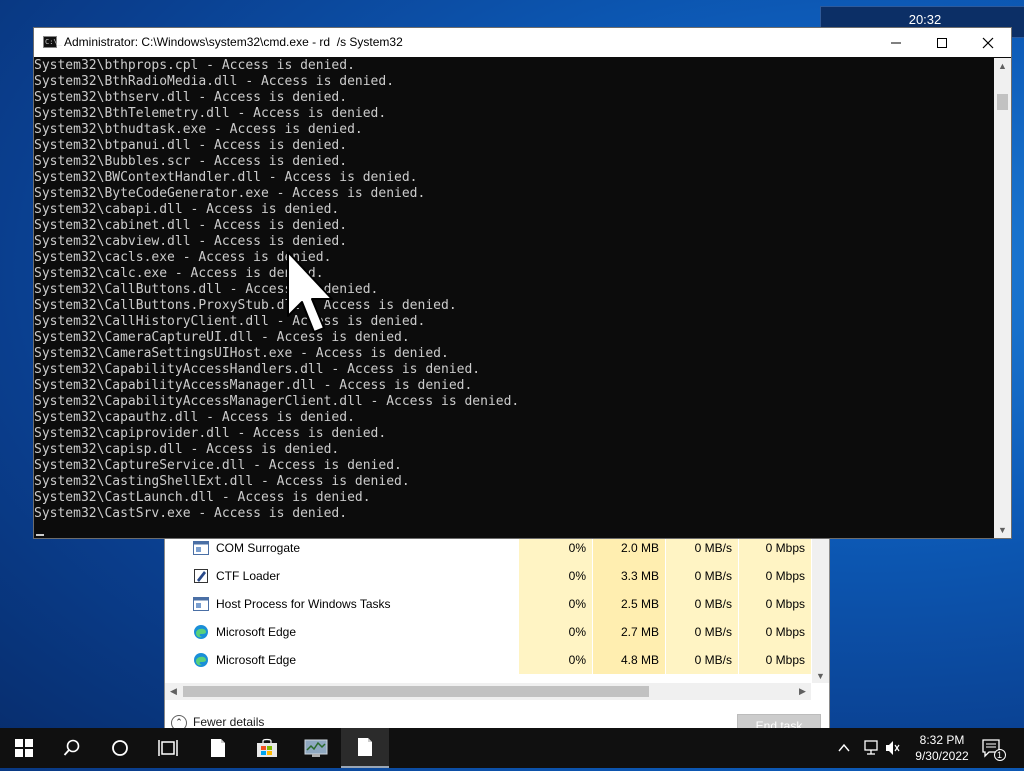 The height and width of the screenshot is (771, 1024). What do you see at coordinates (52, 42) in the screenshot?
I see `cmd-app-icon: C:\_` at bounding box center [52, 42].